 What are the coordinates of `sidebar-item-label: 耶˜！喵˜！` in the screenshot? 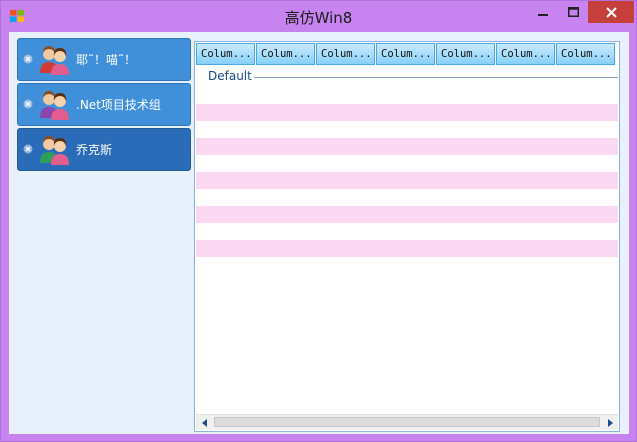 It's located at (106, 60).